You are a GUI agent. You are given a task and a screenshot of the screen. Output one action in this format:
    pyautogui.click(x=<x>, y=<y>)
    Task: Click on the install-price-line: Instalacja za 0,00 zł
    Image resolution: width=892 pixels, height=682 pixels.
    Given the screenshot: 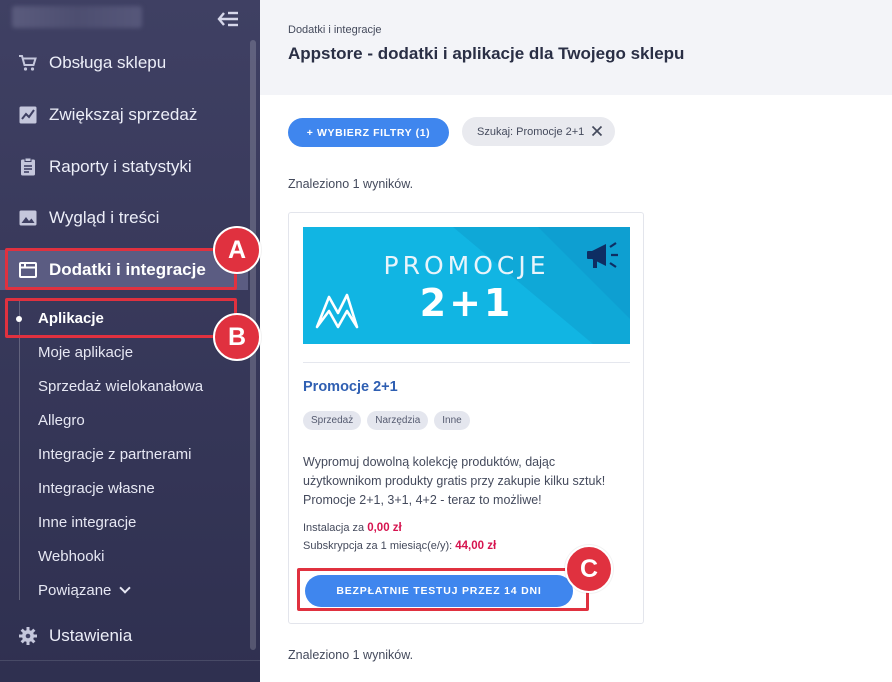 What is the action you would take?
    pyautogui.click(x=352, y=528)
    